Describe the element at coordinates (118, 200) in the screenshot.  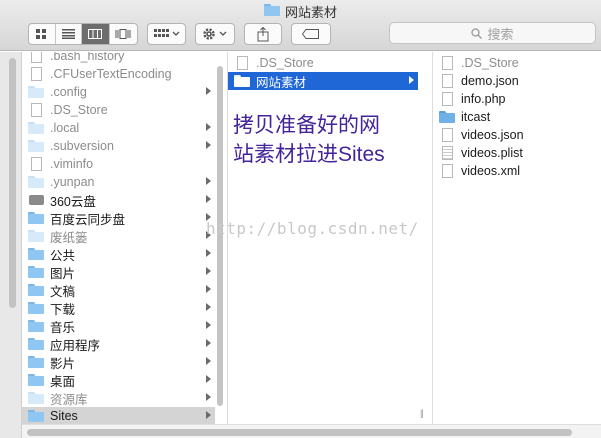
I see `col1-item: 360云盘` at that location.